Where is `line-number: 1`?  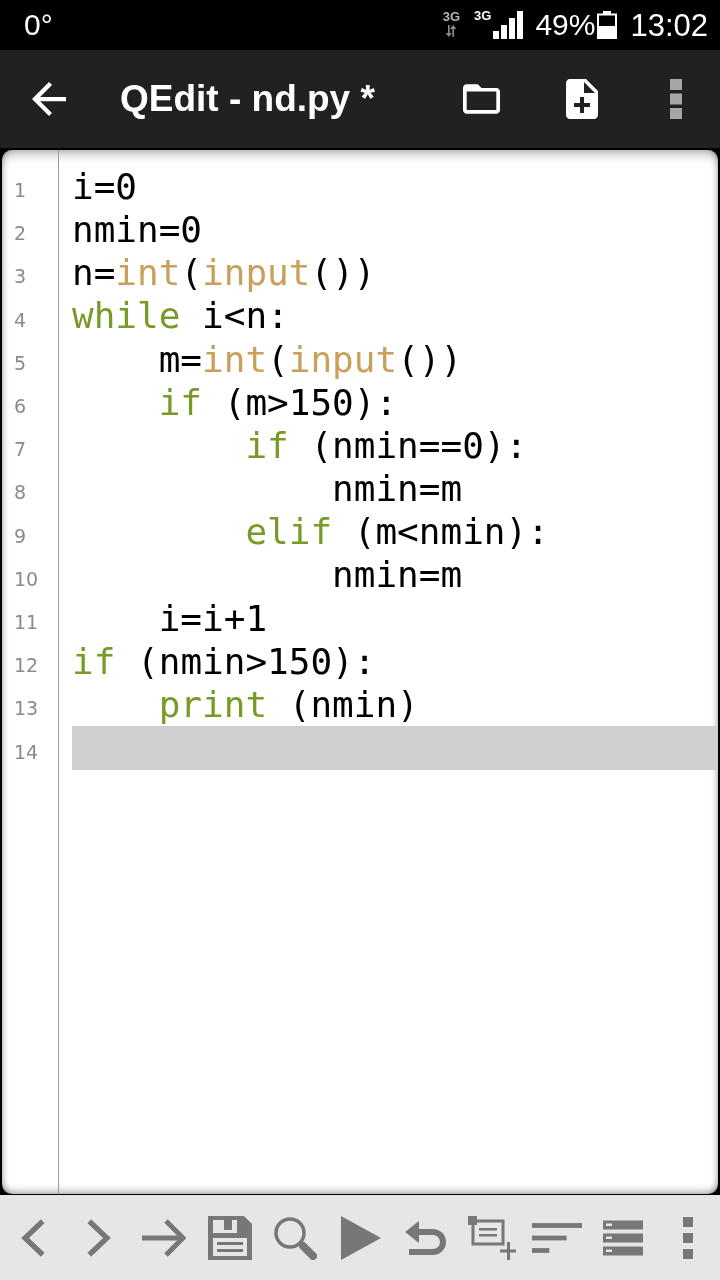 line-number: 1 is located at coordinates (20, 191).